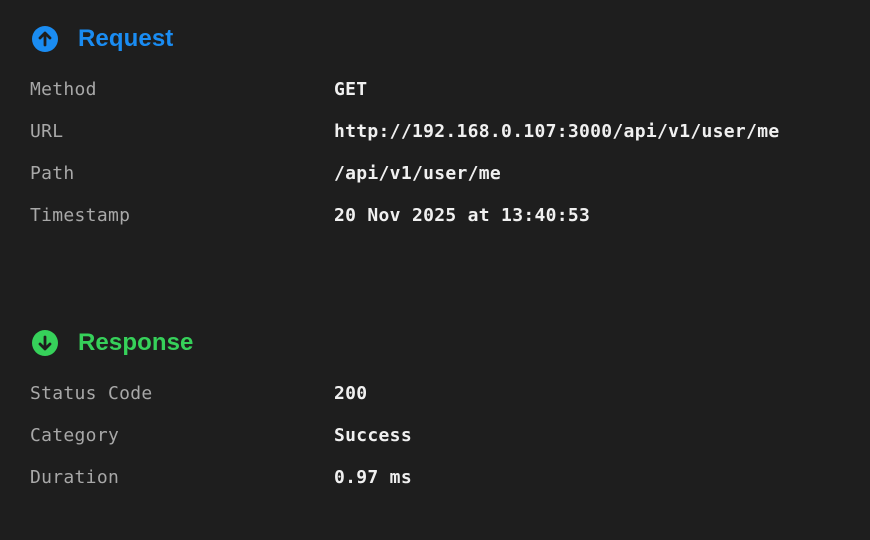 The image size is (870, 540). Describe the element at coordinates (91, 393) in the screenshot. I see `status-code-label: Status Code` at that location.